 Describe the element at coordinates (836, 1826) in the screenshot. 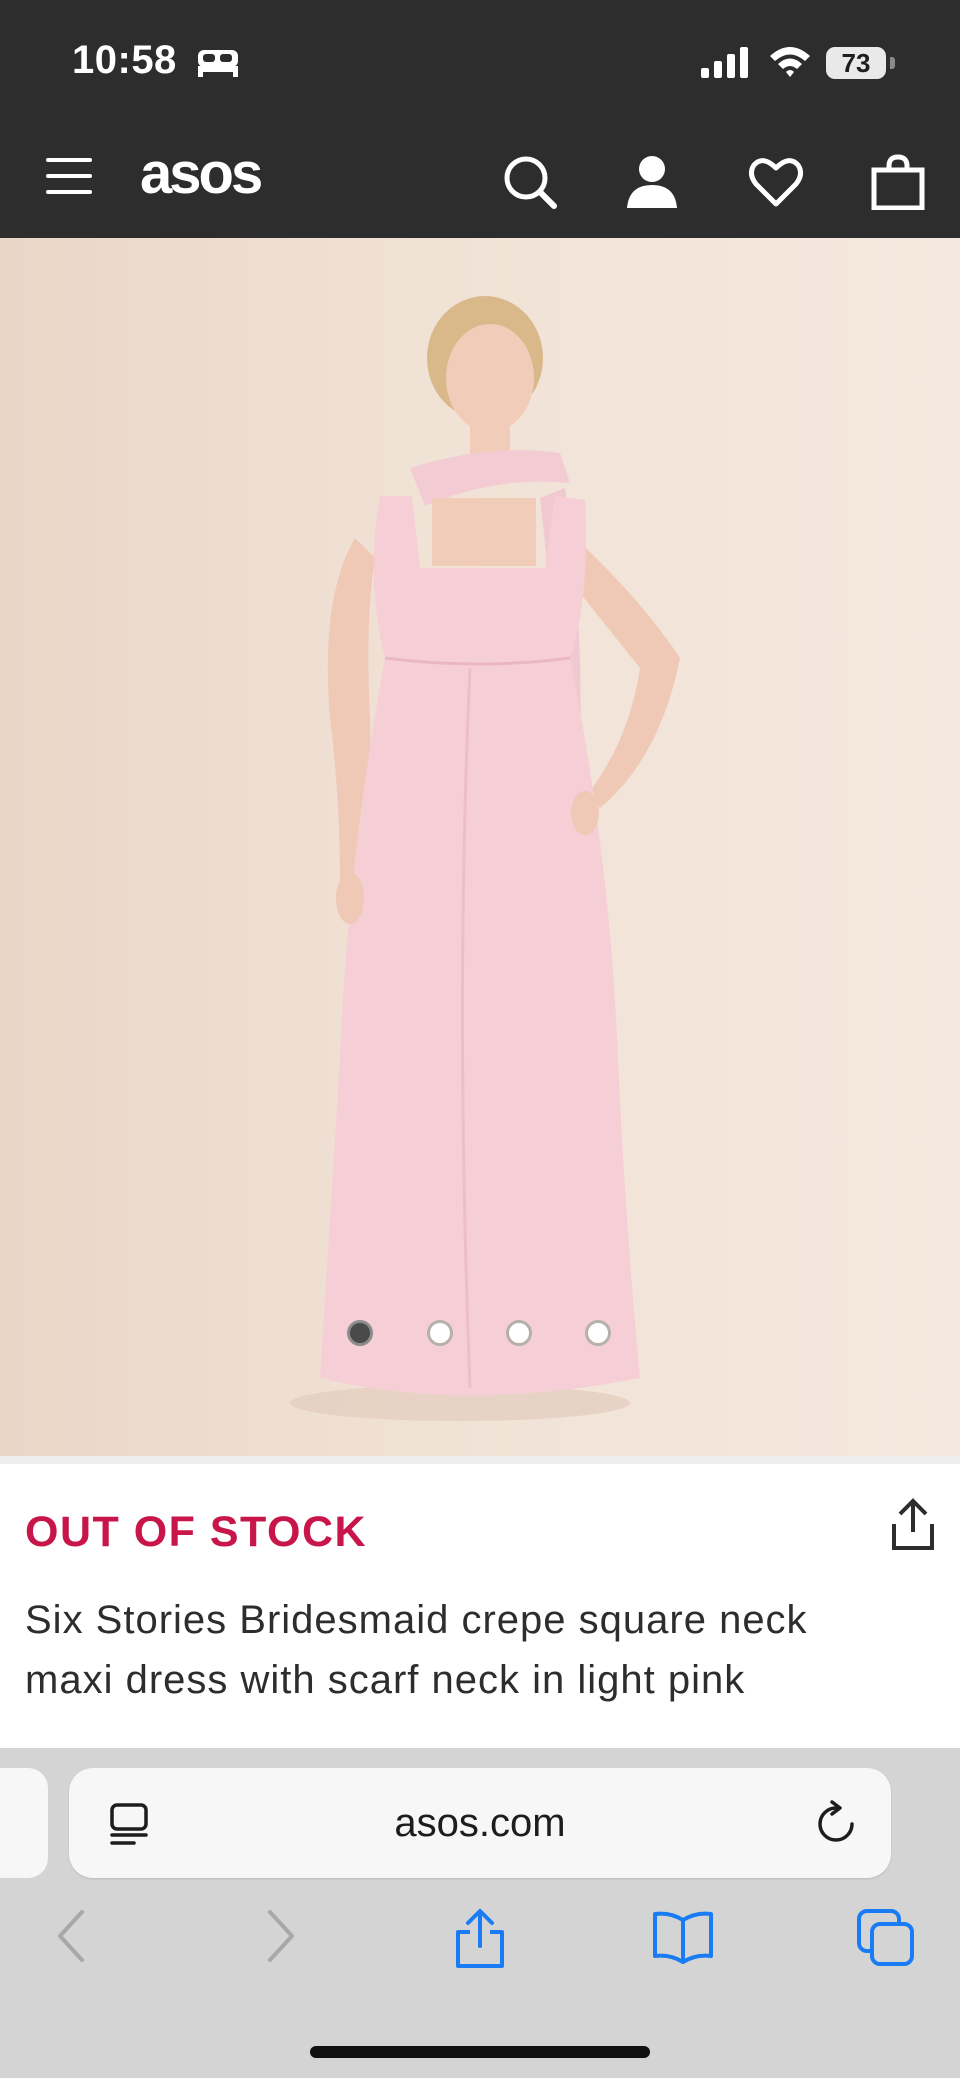

I see `reload-icon` at that location.